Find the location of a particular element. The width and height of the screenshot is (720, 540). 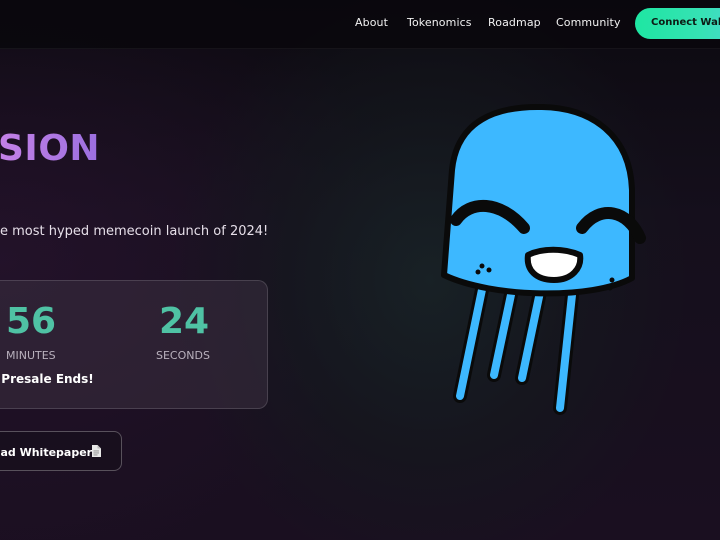

nav-link-about: About is located at coordinates (371, 22).